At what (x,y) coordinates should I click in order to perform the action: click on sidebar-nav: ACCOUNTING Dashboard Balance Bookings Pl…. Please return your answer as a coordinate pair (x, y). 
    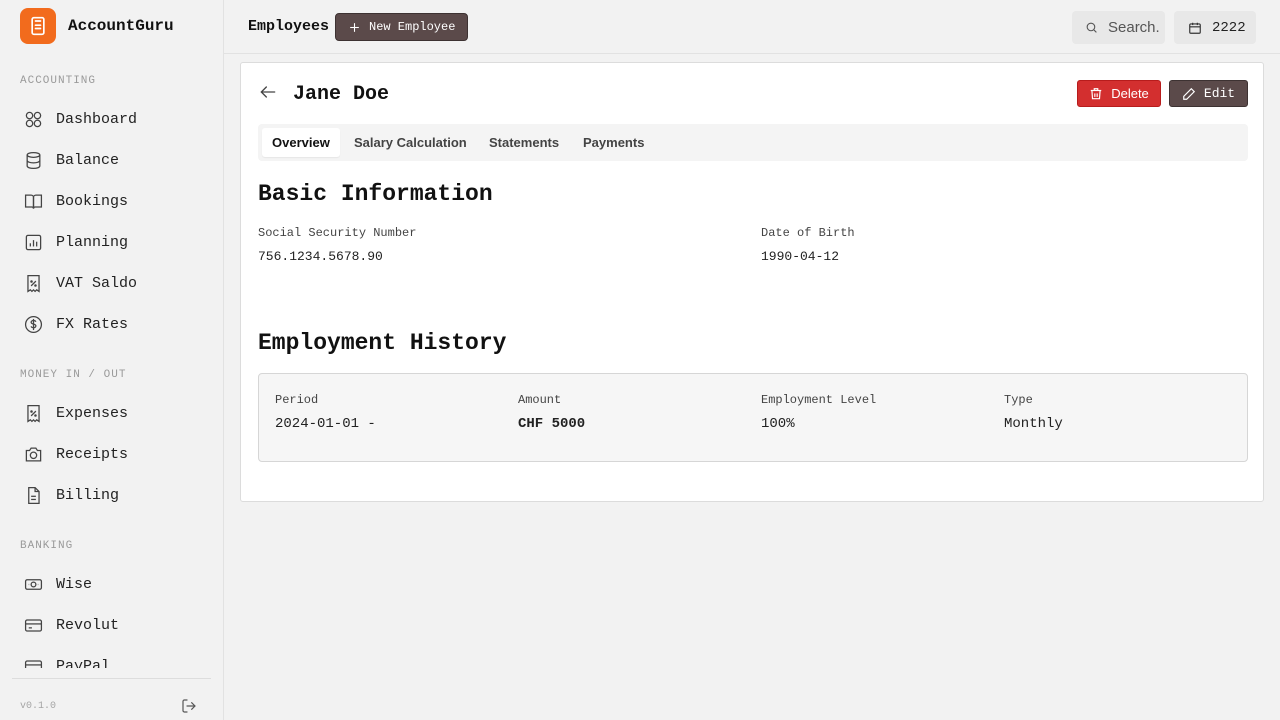
    Looking at the image, I should click on (111, 364).